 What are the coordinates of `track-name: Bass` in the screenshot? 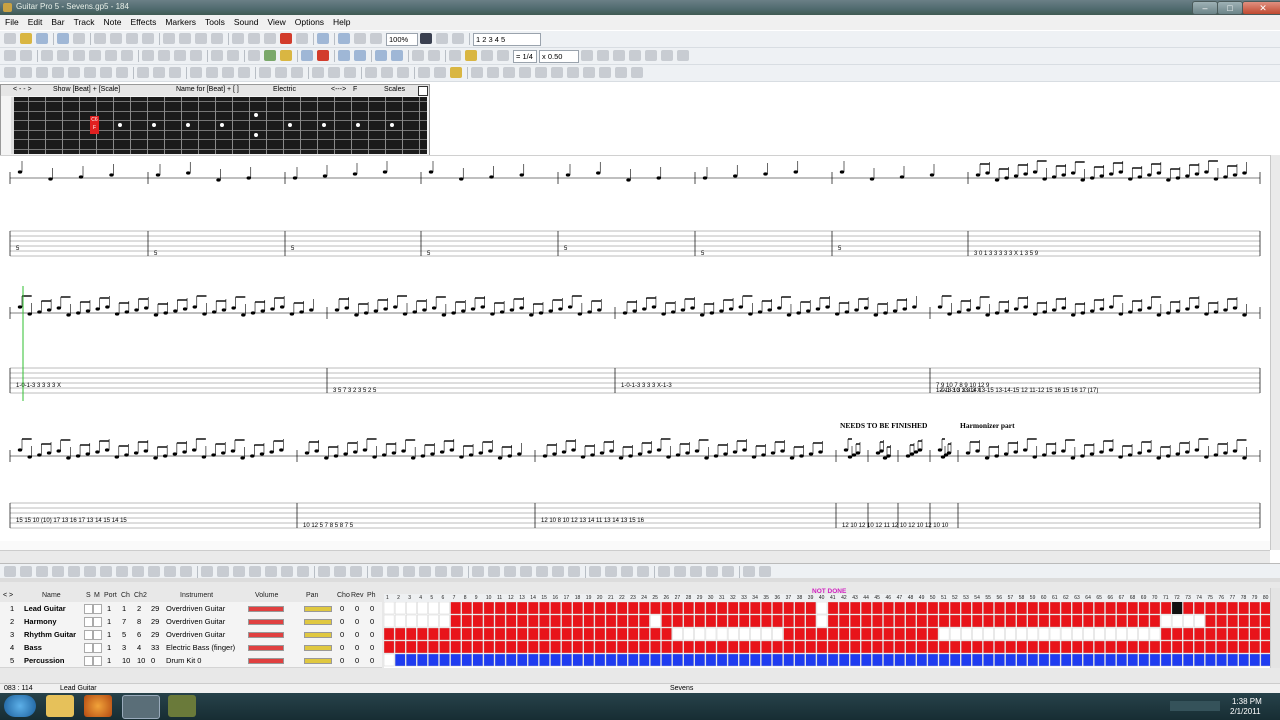 It's located at (33, 647).